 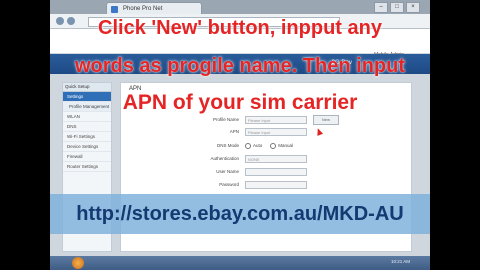 I want to click on window-controls: – □ ×, so click(x=397, y=7).